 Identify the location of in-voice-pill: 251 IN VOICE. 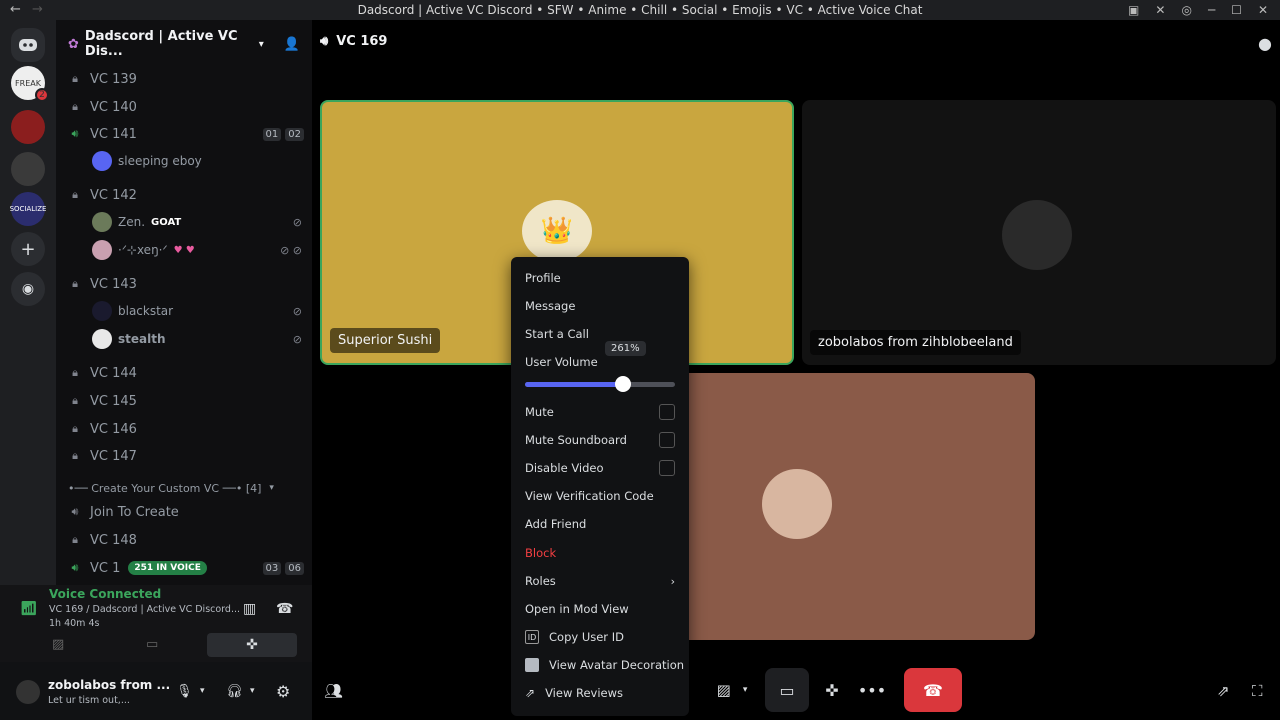
(167, 568).